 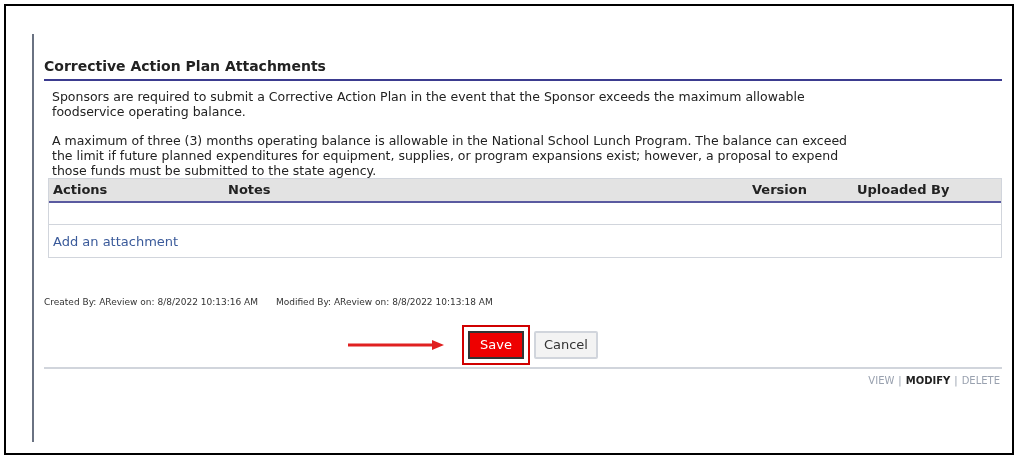 I want to click on section-title: Corrective Action Plan Attachments, so click(x=523, y=68).